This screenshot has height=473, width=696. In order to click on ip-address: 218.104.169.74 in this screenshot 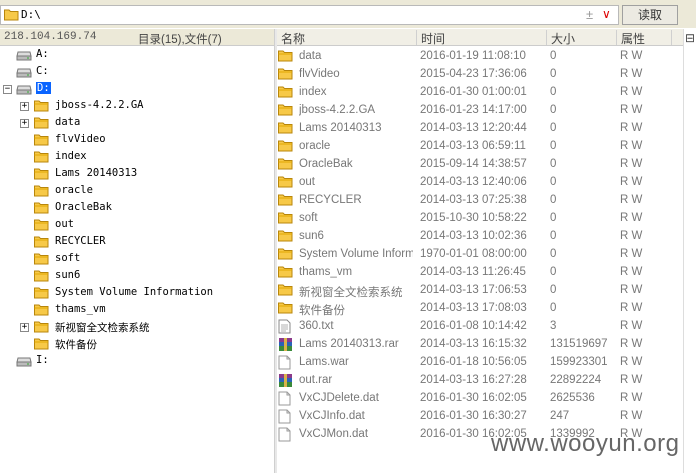, I will do `click(50, 37)`.